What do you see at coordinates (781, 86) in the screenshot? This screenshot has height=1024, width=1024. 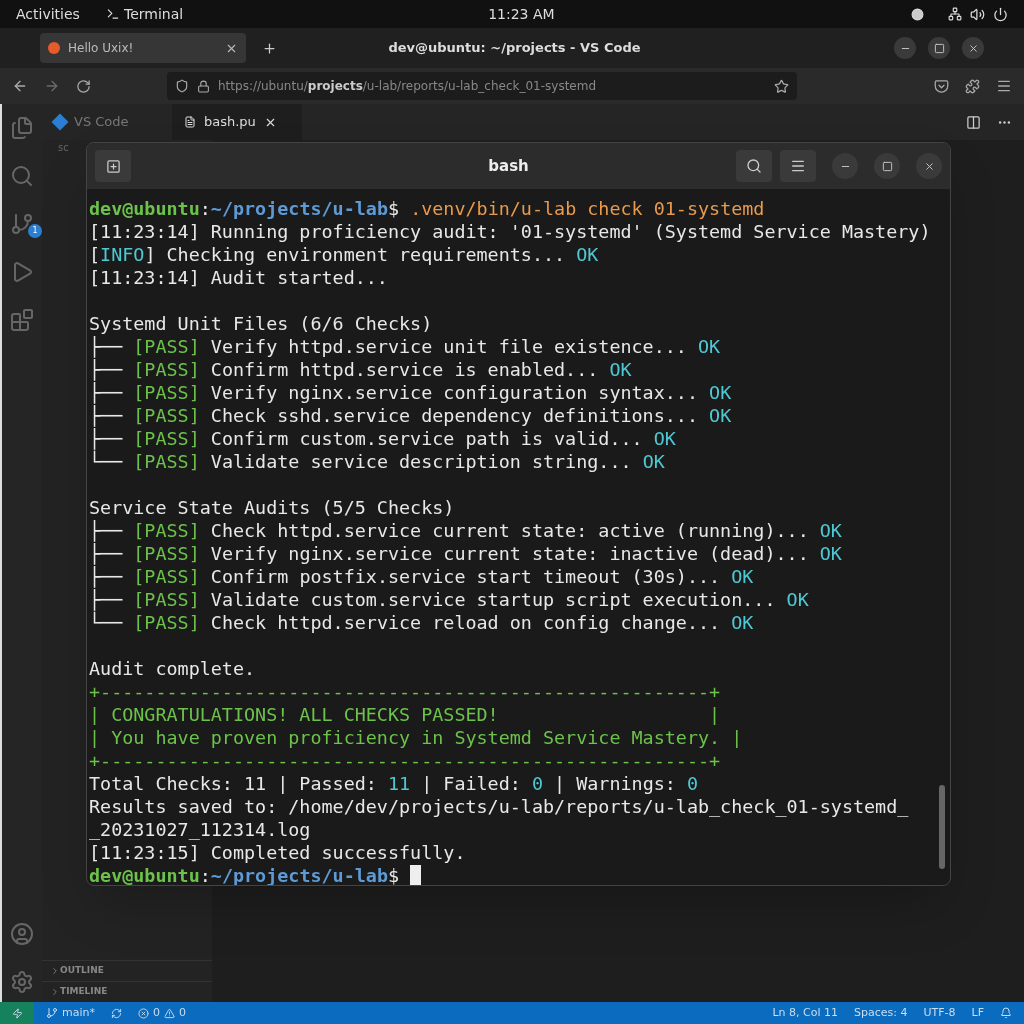 I see `bookmark-icon` at bounding box center [781, 86].